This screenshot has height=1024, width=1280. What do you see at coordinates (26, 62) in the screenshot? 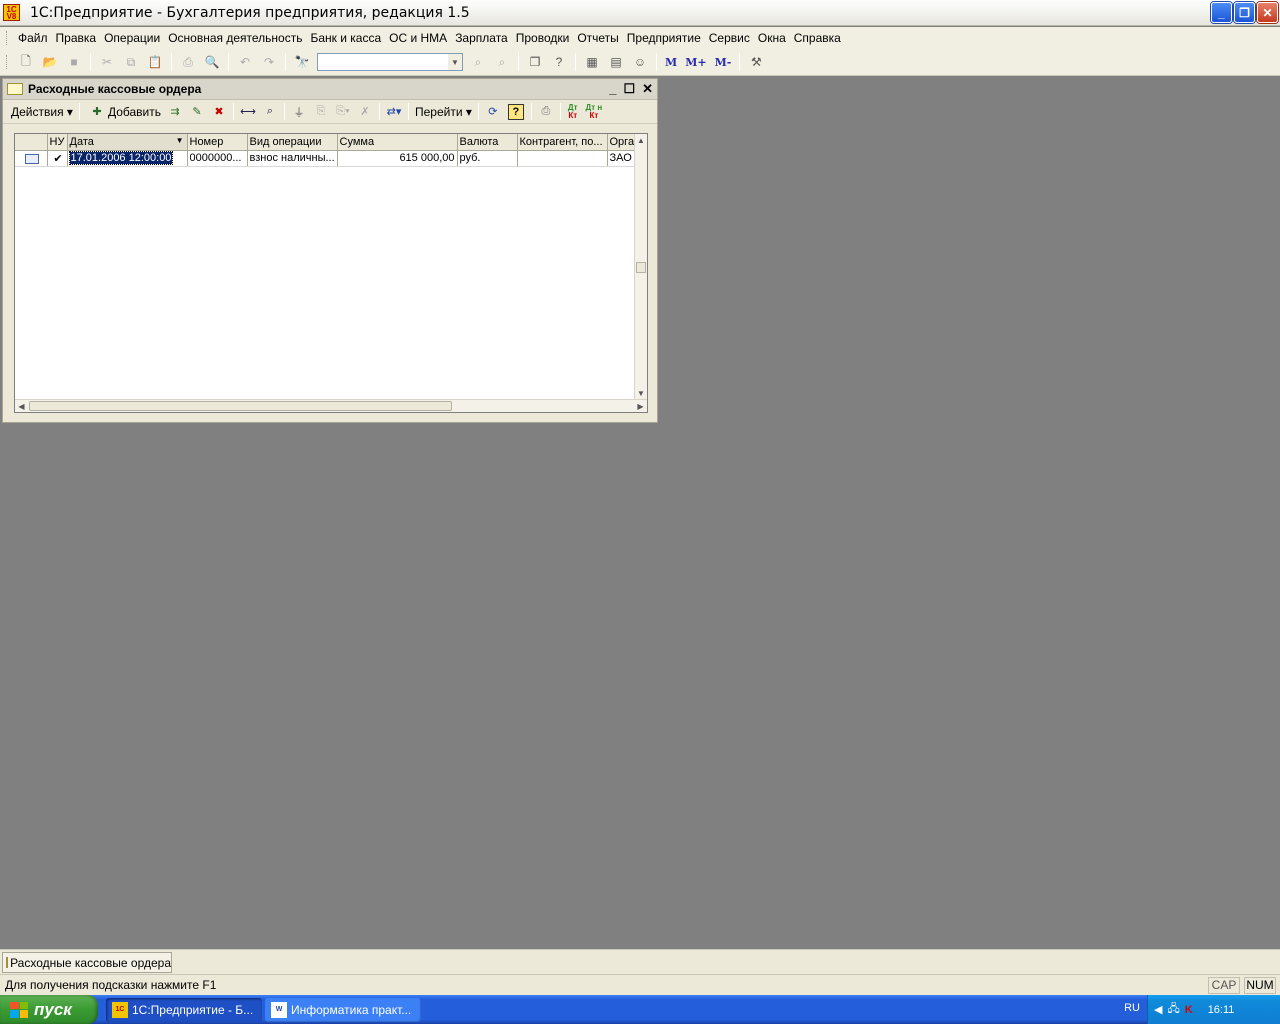
I see `new-document-icon: 🗋` at bounding box center [26, 62].